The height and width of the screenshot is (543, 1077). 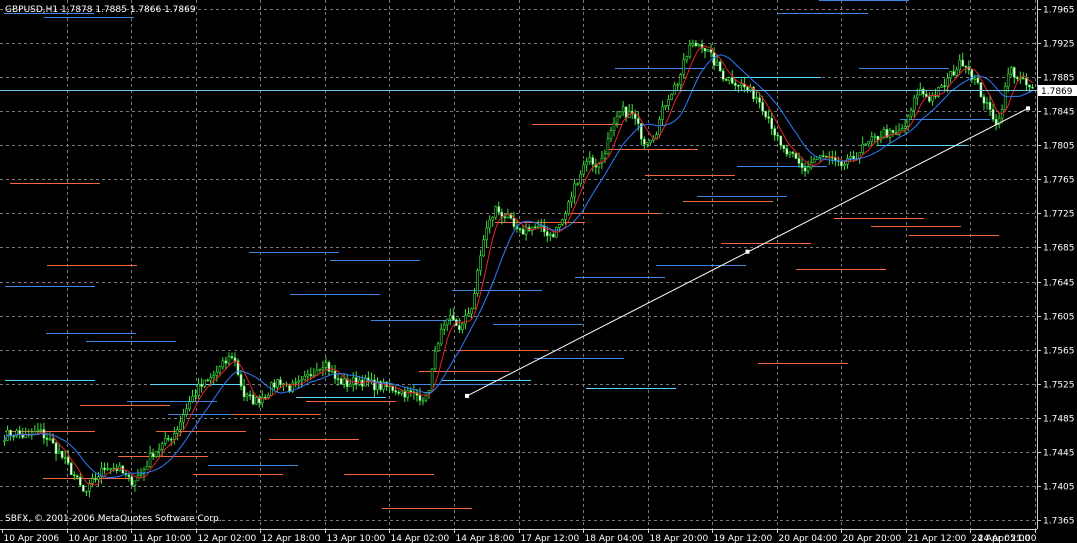 I want to click on price-tick-label: 1.7965, so click(x=1059, y=11).